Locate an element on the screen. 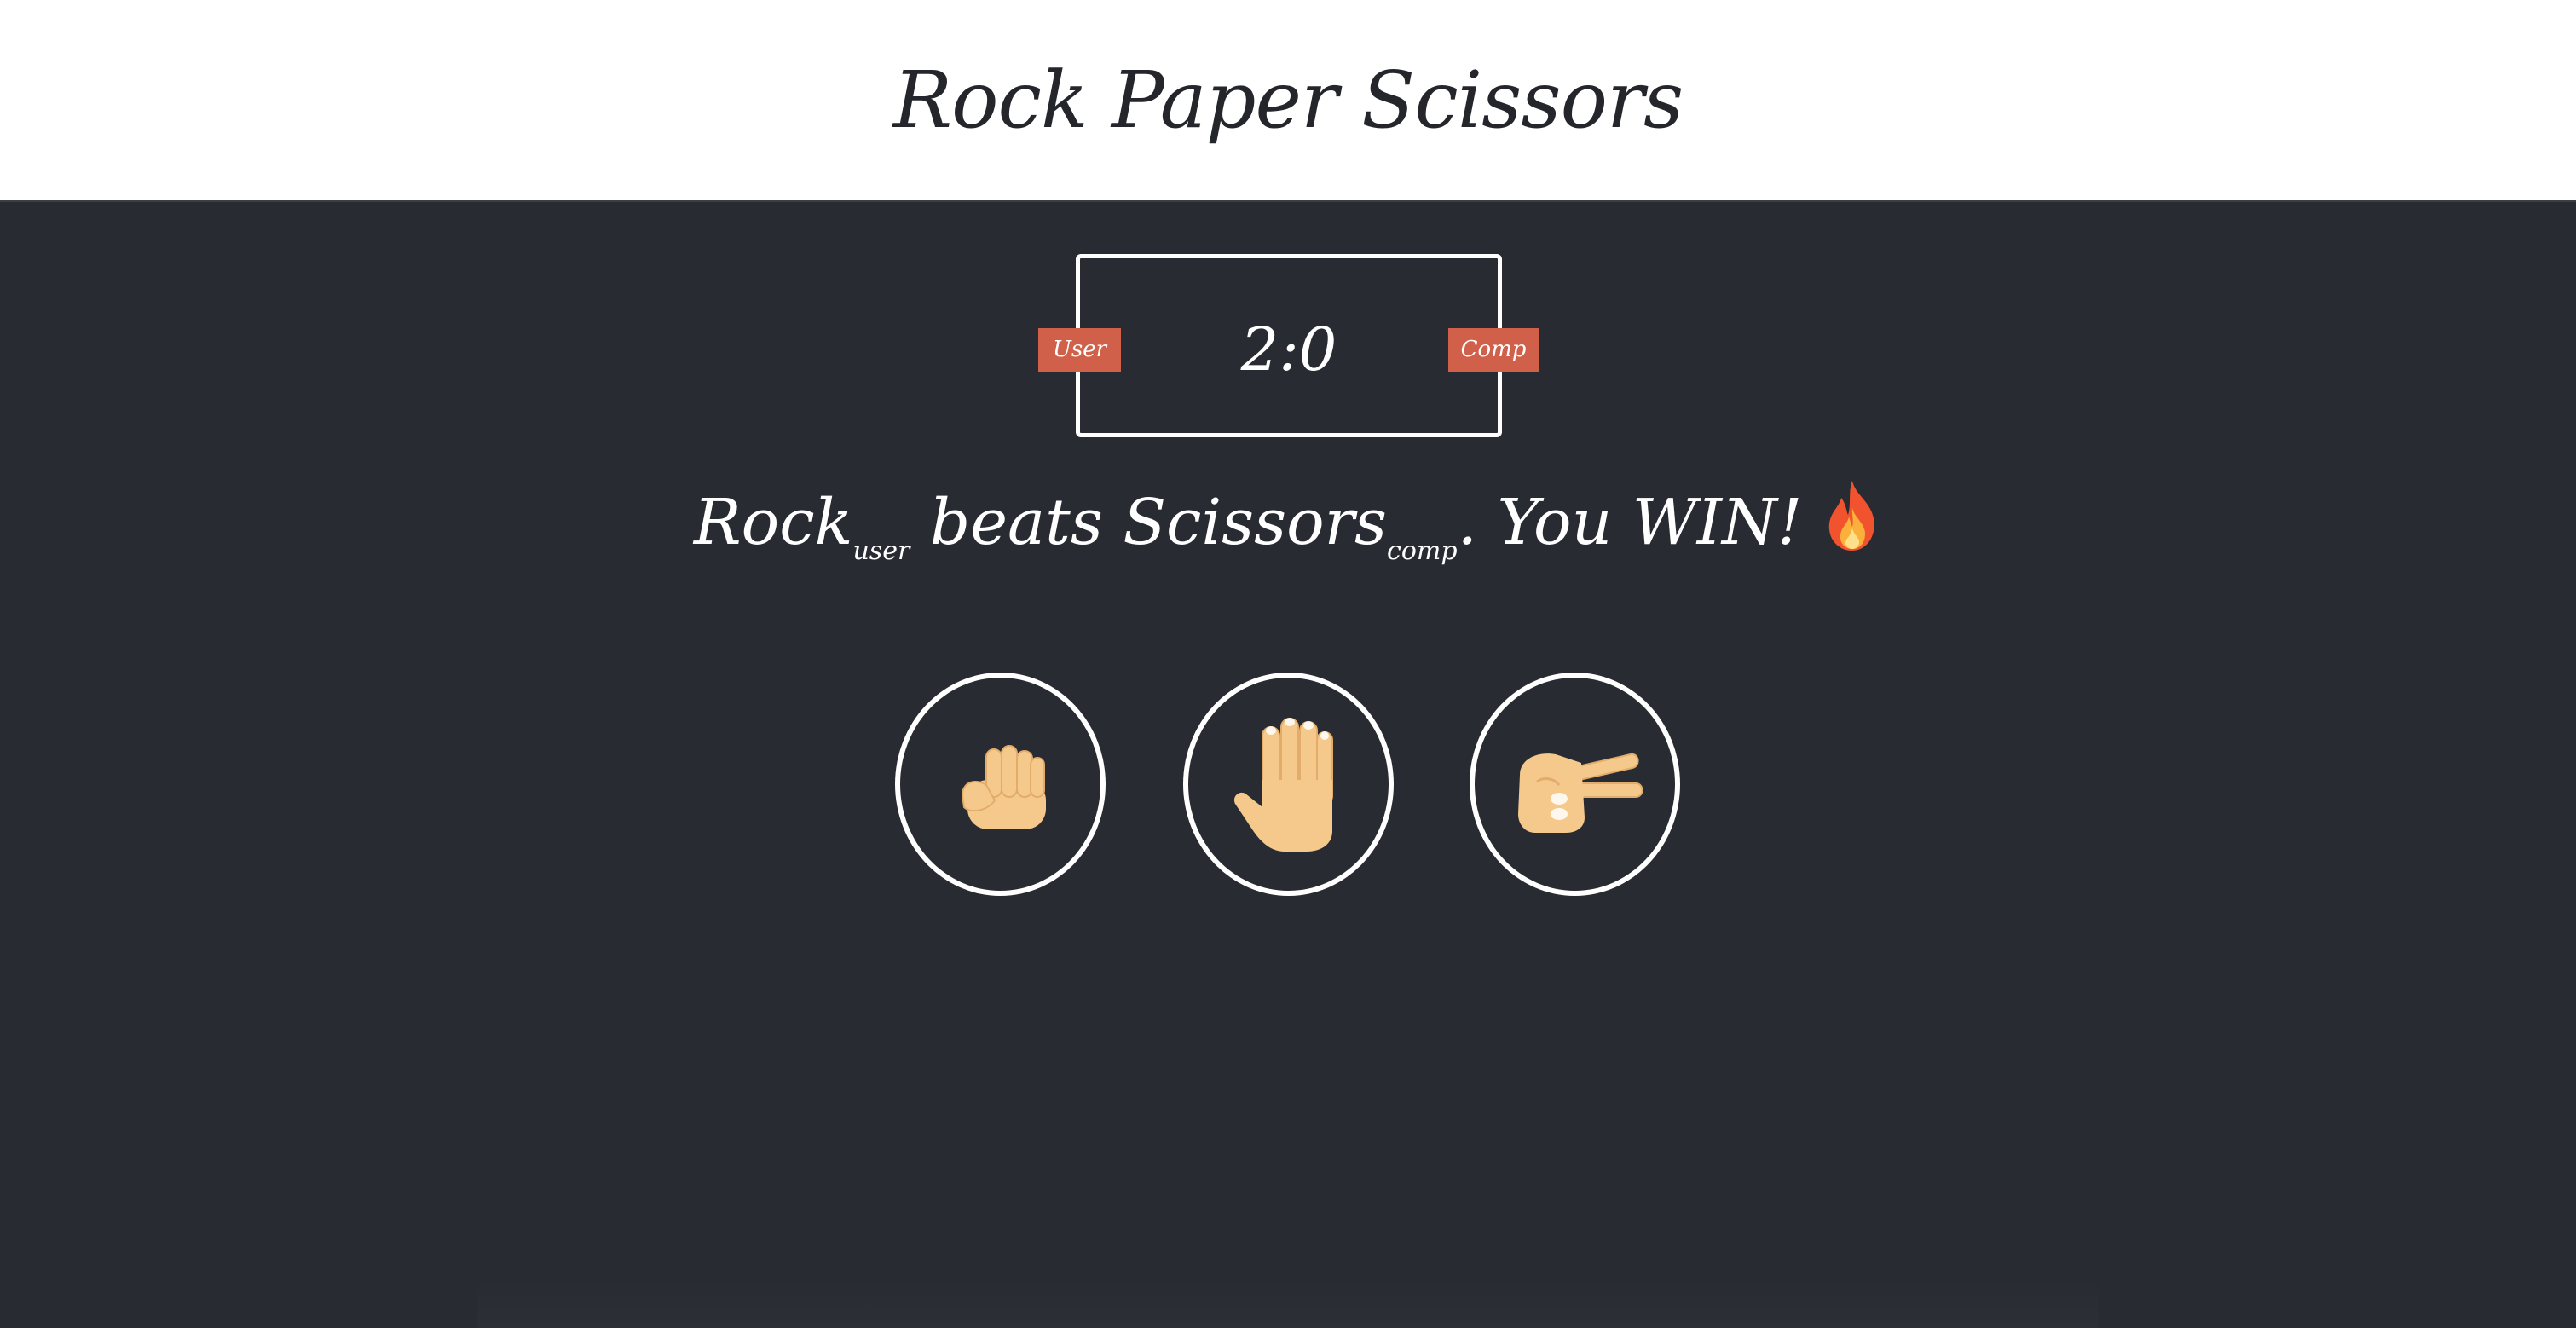 The width and height of the screenshot is (2576, 1328). result-user-tag: user is located at coordinates (881, 551).